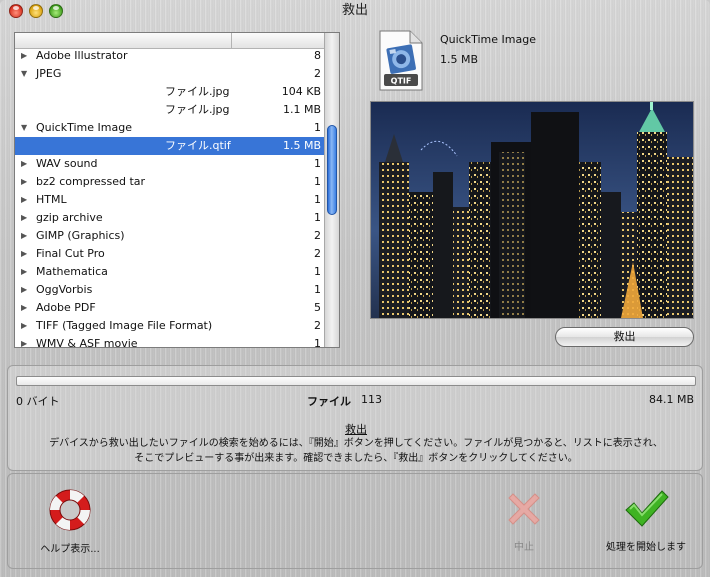  I want to click on lifebuoy-icon, so click(70, 510).